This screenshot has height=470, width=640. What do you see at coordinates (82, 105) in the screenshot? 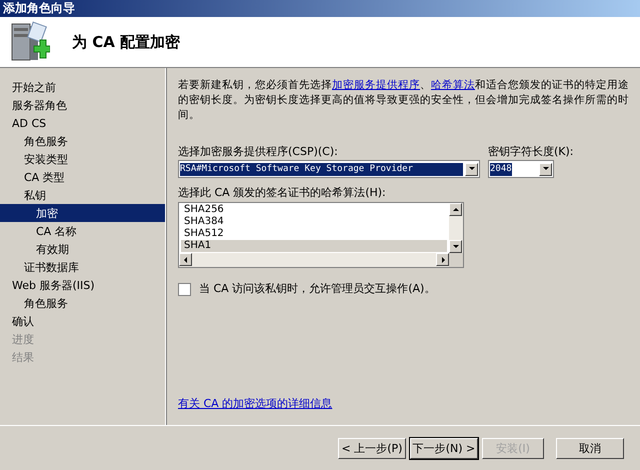
I see `sidebar-item: 服务器角色` at bounding box center [82, 105].